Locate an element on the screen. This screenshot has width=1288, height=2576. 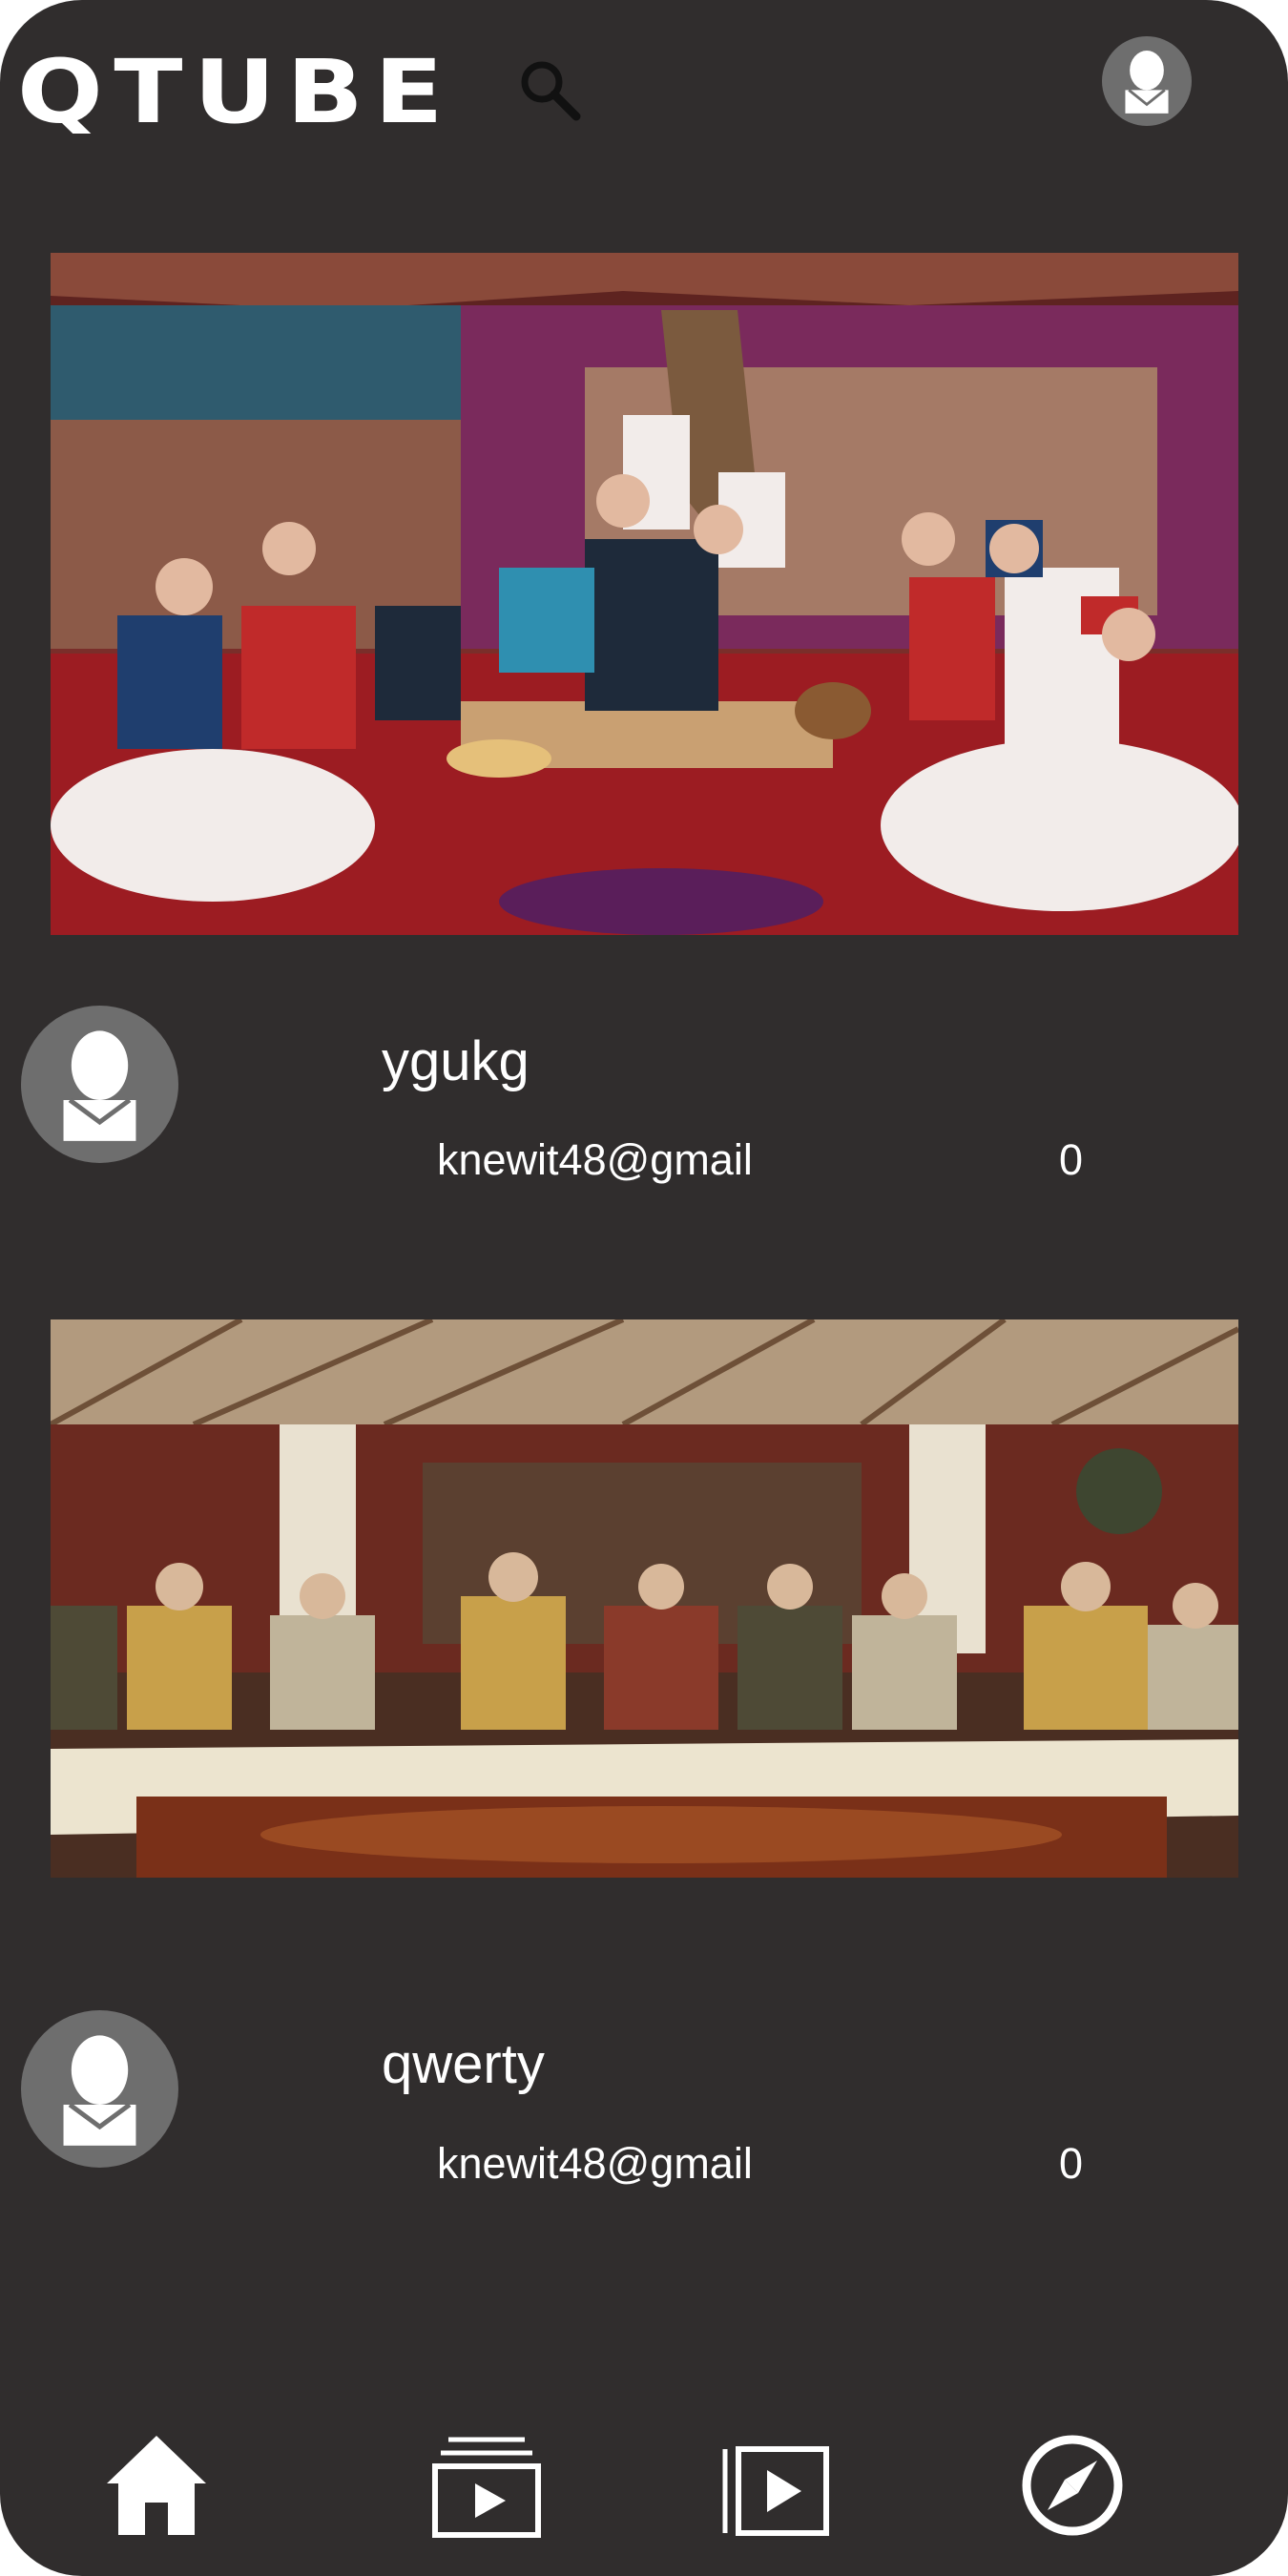
profile-button is located at coordinates (1147, 81).